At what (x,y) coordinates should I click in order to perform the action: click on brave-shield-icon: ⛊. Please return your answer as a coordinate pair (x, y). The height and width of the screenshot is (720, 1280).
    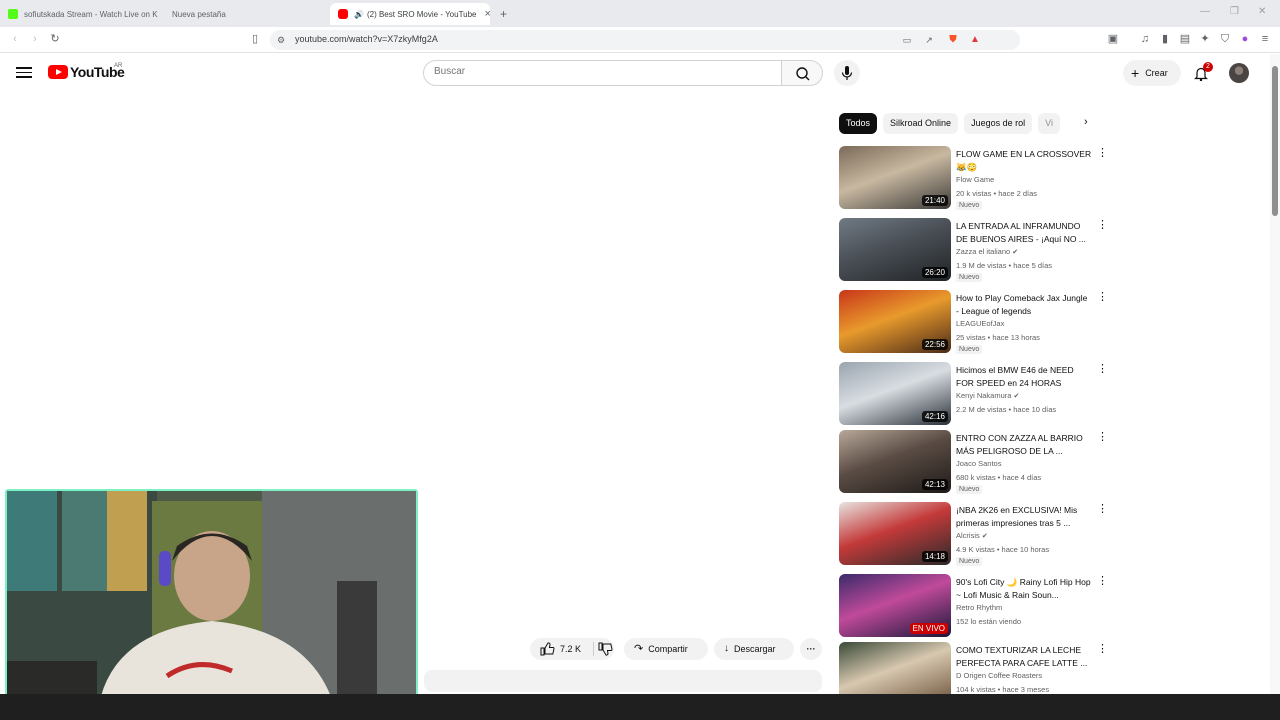
    Looking at the image, I should click on (953, 40).